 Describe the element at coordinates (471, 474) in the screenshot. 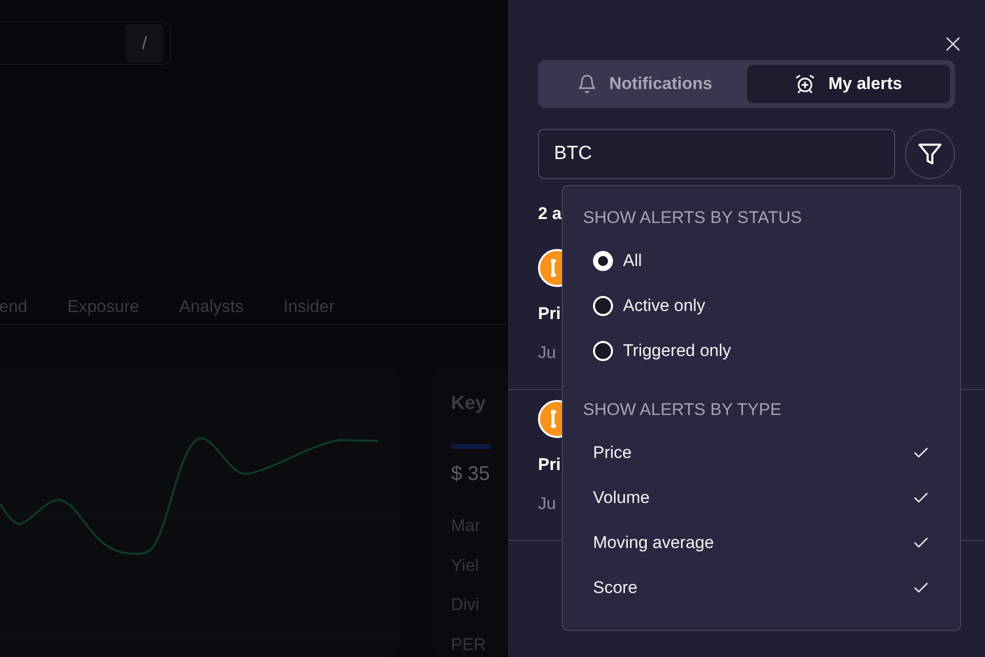

I see `key-value: $ 35` at that location.